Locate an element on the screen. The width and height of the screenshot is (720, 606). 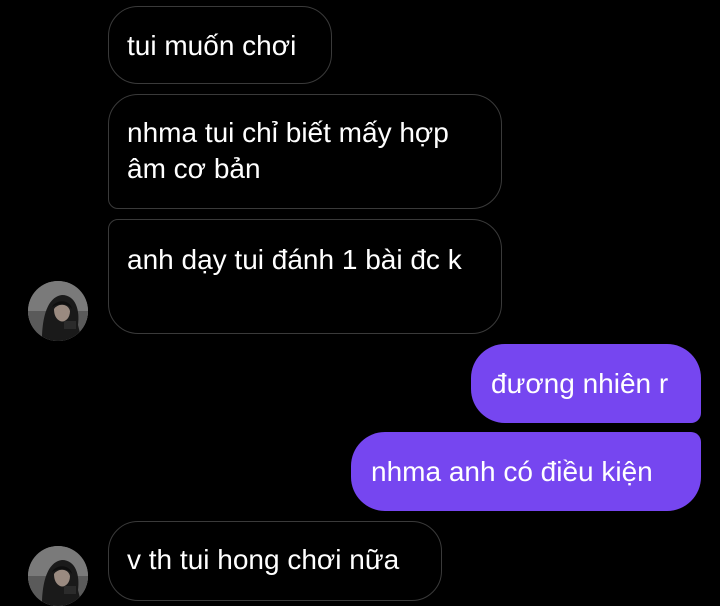
message-bubble-sent: đương nhiên r is located at coordinates (586, 383).